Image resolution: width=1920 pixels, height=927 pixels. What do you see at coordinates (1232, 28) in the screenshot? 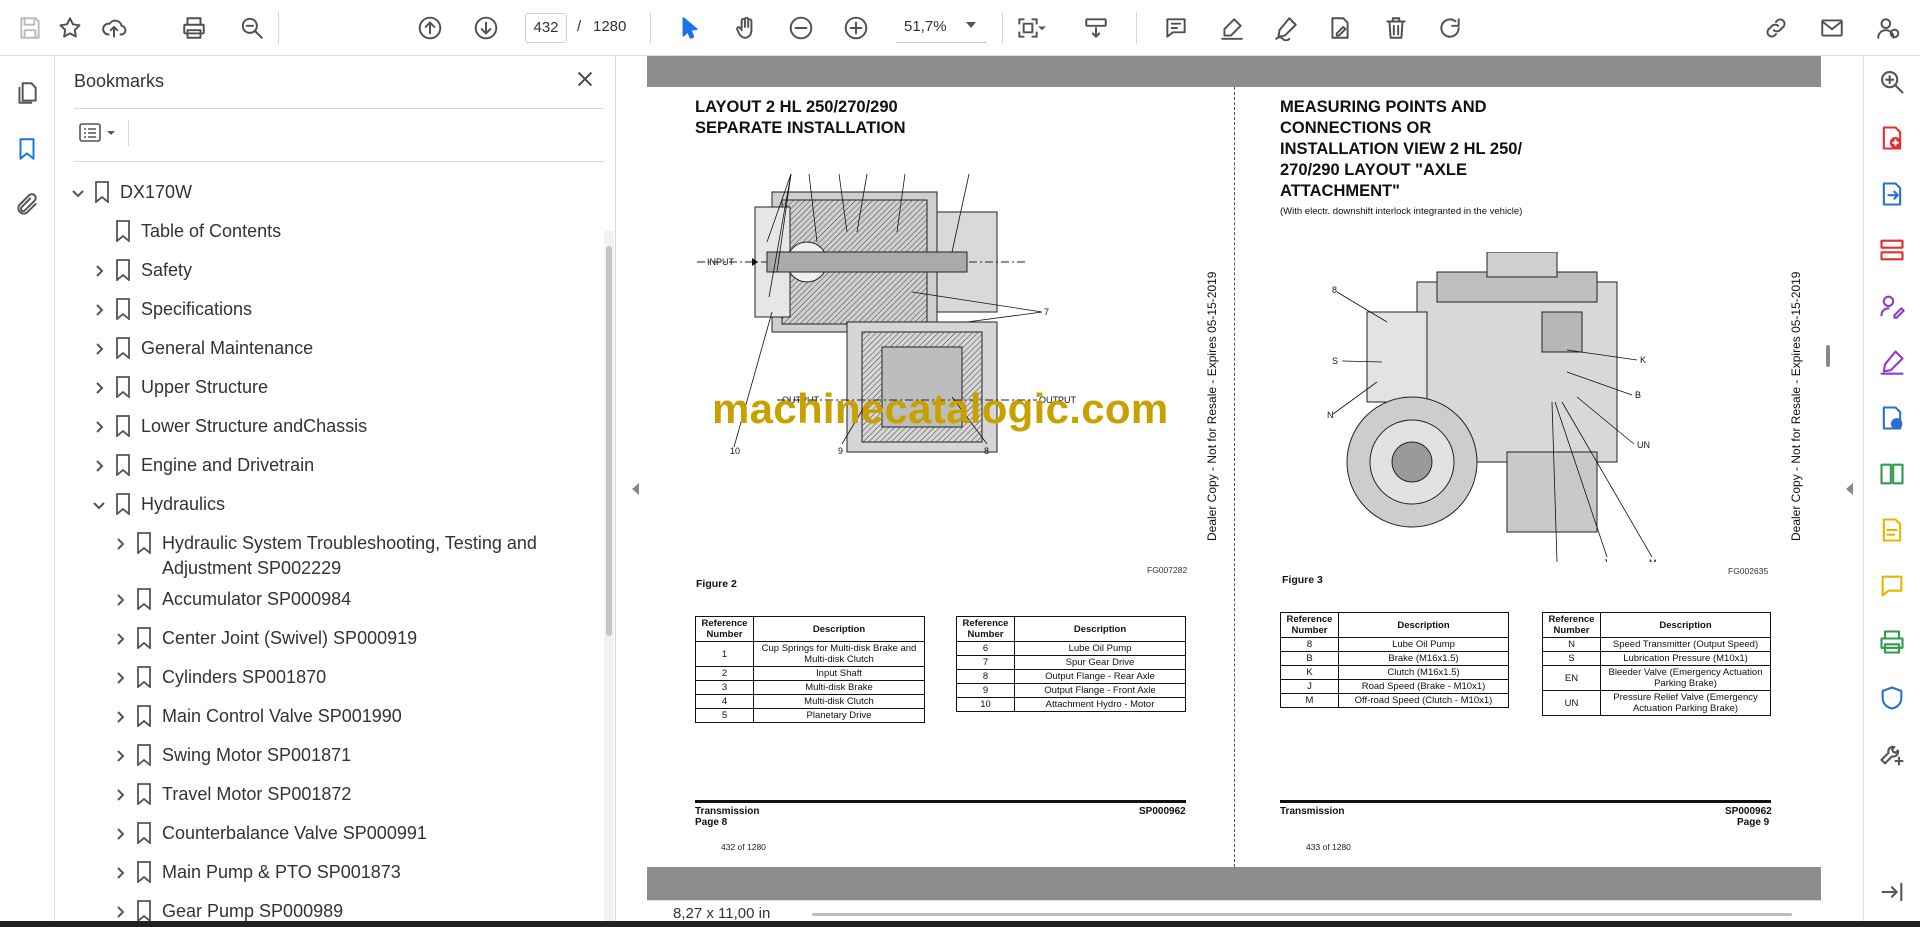
I see `highlight-icon` at bounding box center [1232, 28].